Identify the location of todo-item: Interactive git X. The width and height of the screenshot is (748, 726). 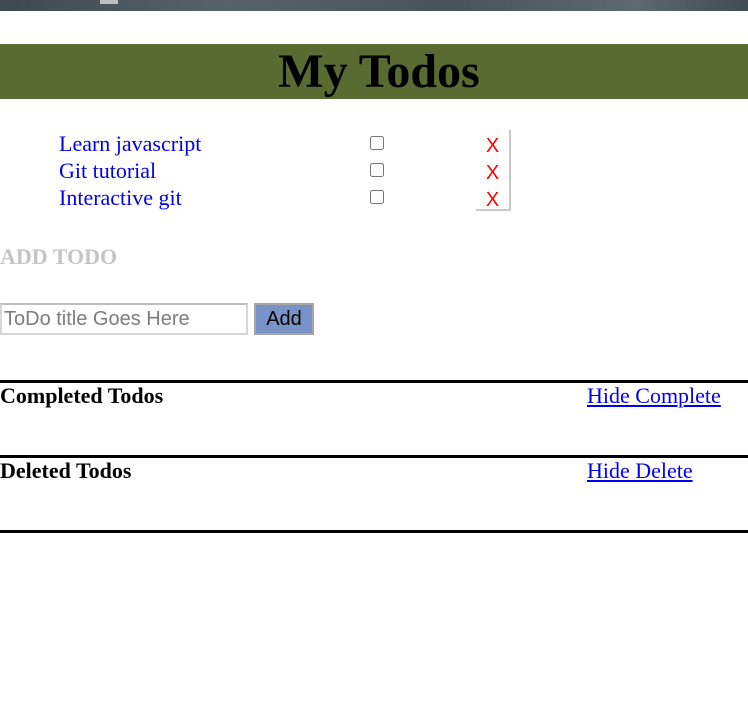
(374, 197).